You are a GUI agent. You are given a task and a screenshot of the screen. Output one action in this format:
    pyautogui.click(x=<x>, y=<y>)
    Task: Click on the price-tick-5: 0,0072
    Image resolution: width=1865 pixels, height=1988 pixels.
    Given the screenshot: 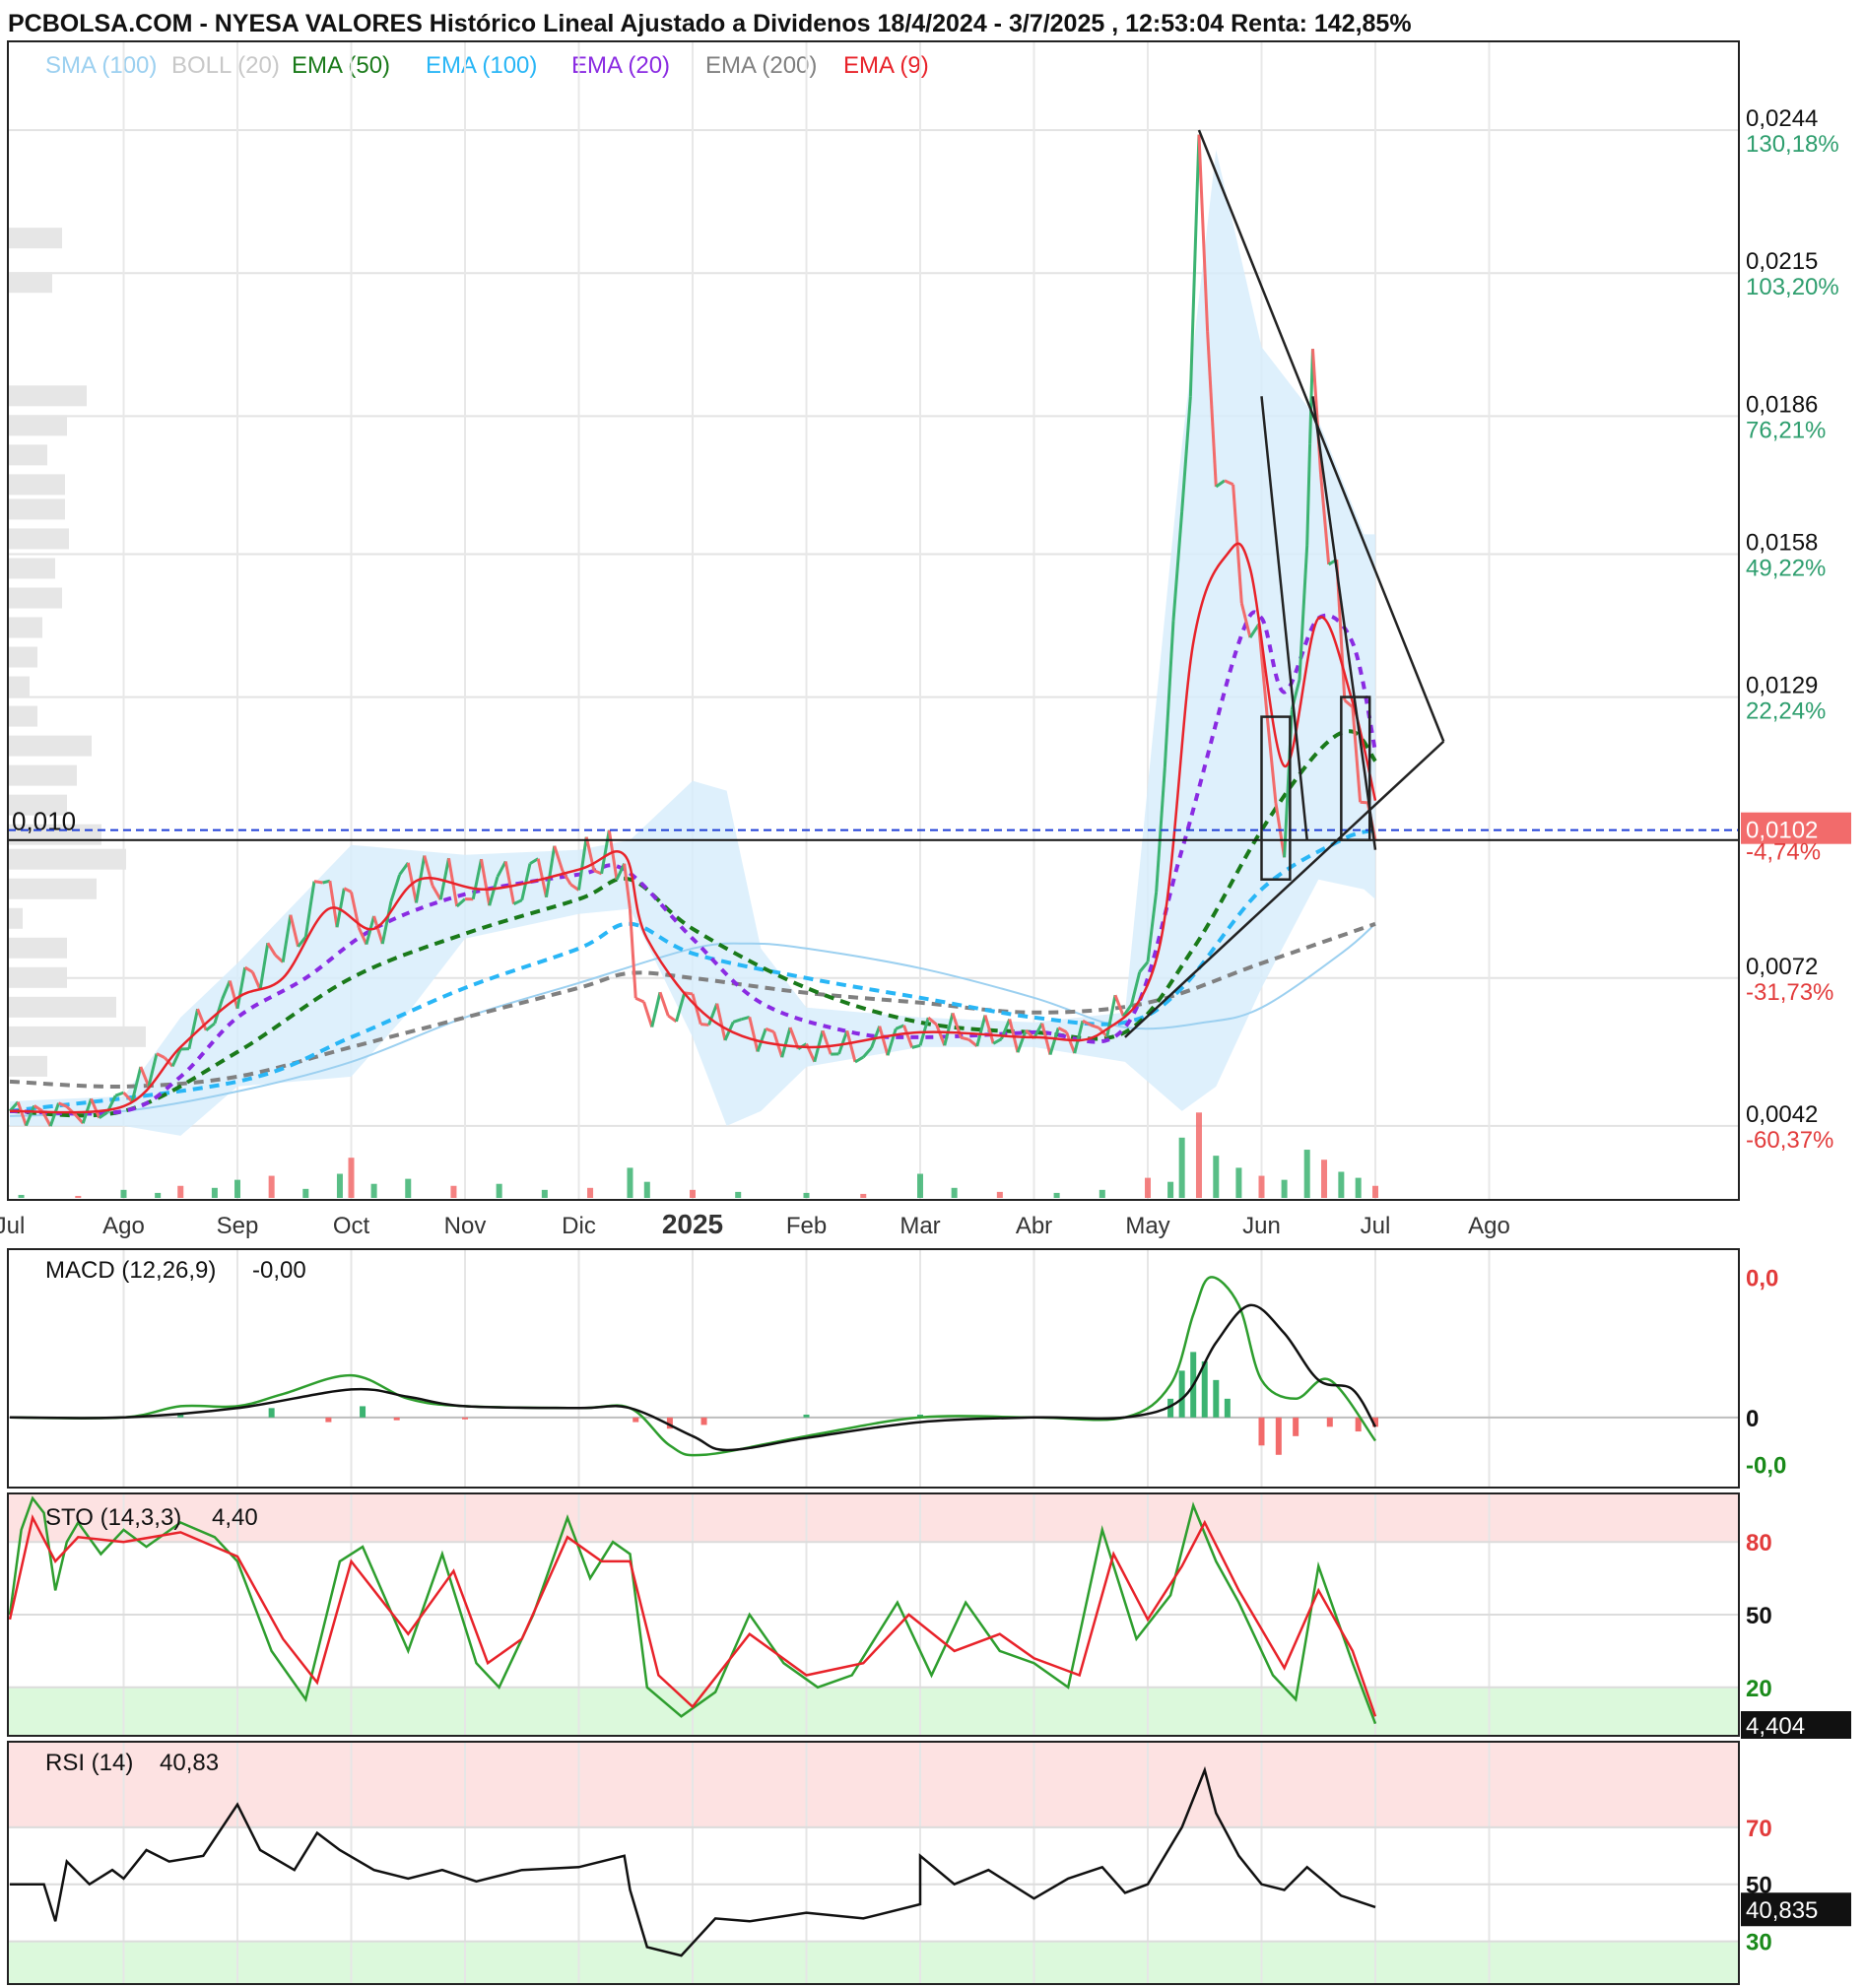 What is the action you would take?
    pyautogui.click(x=1782, y=967)
    